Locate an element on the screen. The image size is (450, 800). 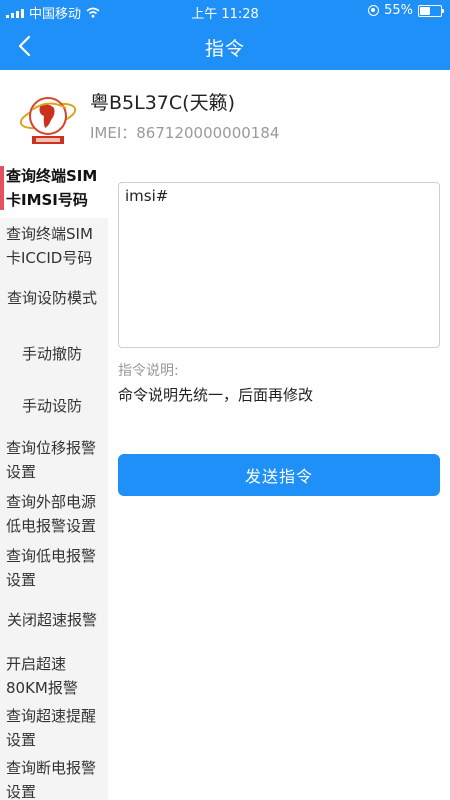
sidebar-item-label: 查询断电报警设置 is located at coordinates (51, 779).